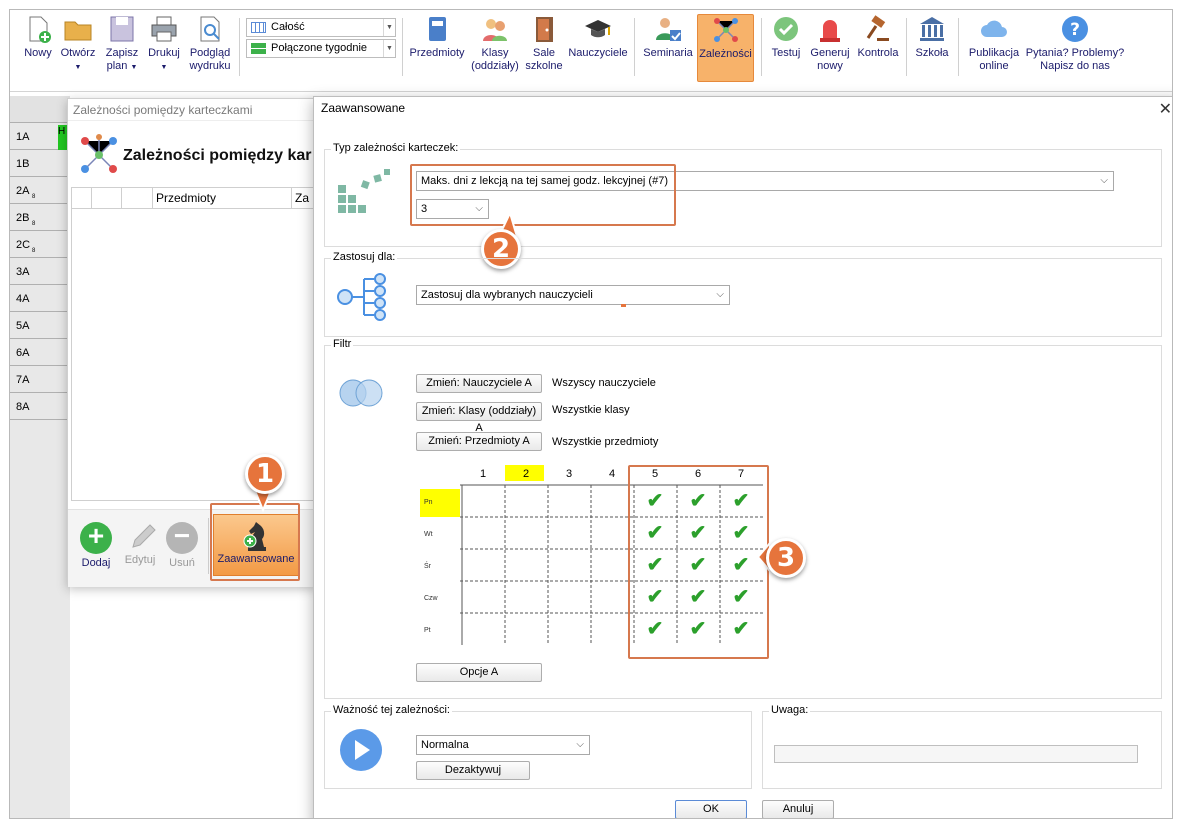 Image resolution: width=1182 pixels, height=826 pixels. Describe the element at coordinates (321, 27) in the screenshot. I see `view-scope-select: Całość ▼` at that location.